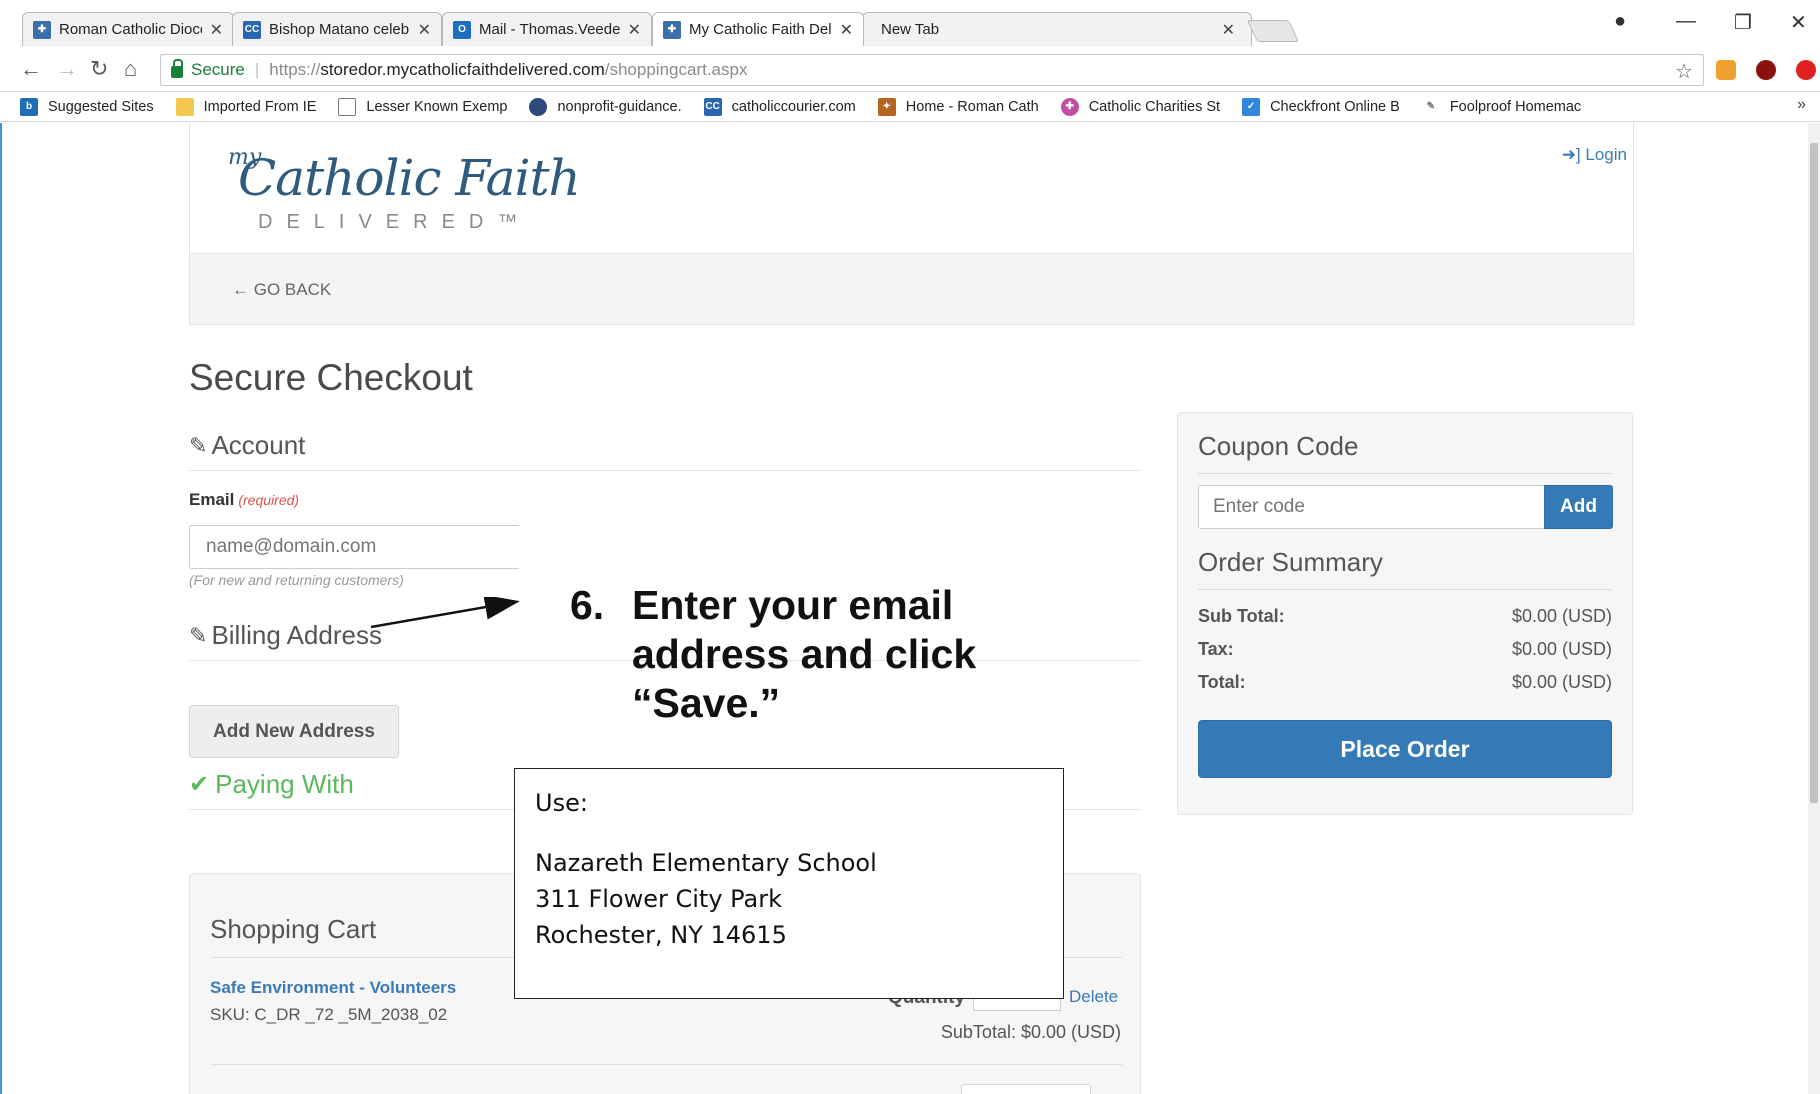  What do you see at coordinates (1561, 682) in the screenshot?
I see `total-value: $0.00 (USD)` at bounding box center [1561, 682].